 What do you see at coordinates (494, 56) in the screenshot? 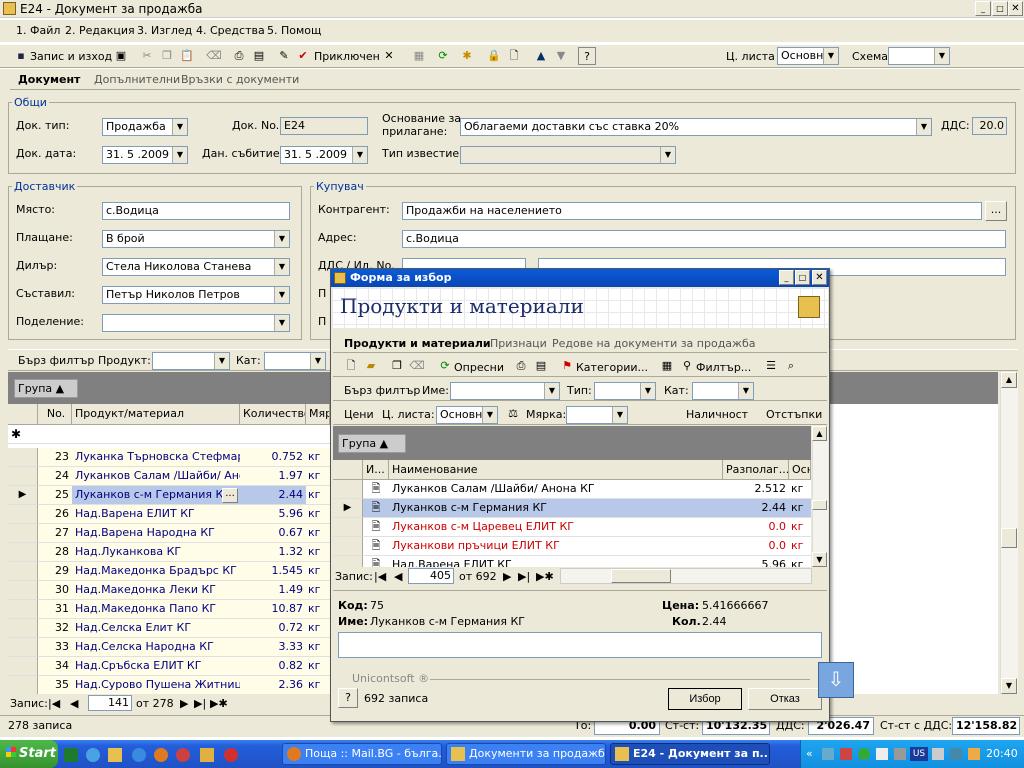
I see `lock-icon: 🔒` at bounding box center [494, 56].